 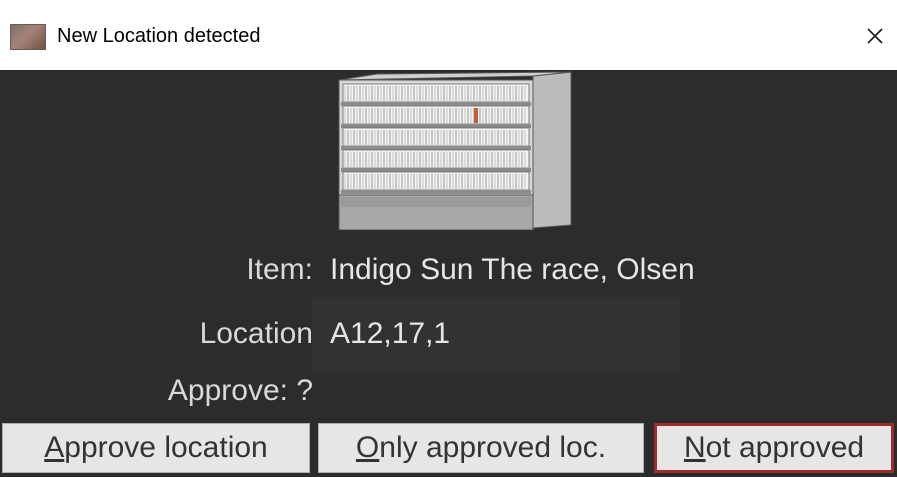 I want to click on not-approved-mnemonic: N, so click(x=694, y=447).